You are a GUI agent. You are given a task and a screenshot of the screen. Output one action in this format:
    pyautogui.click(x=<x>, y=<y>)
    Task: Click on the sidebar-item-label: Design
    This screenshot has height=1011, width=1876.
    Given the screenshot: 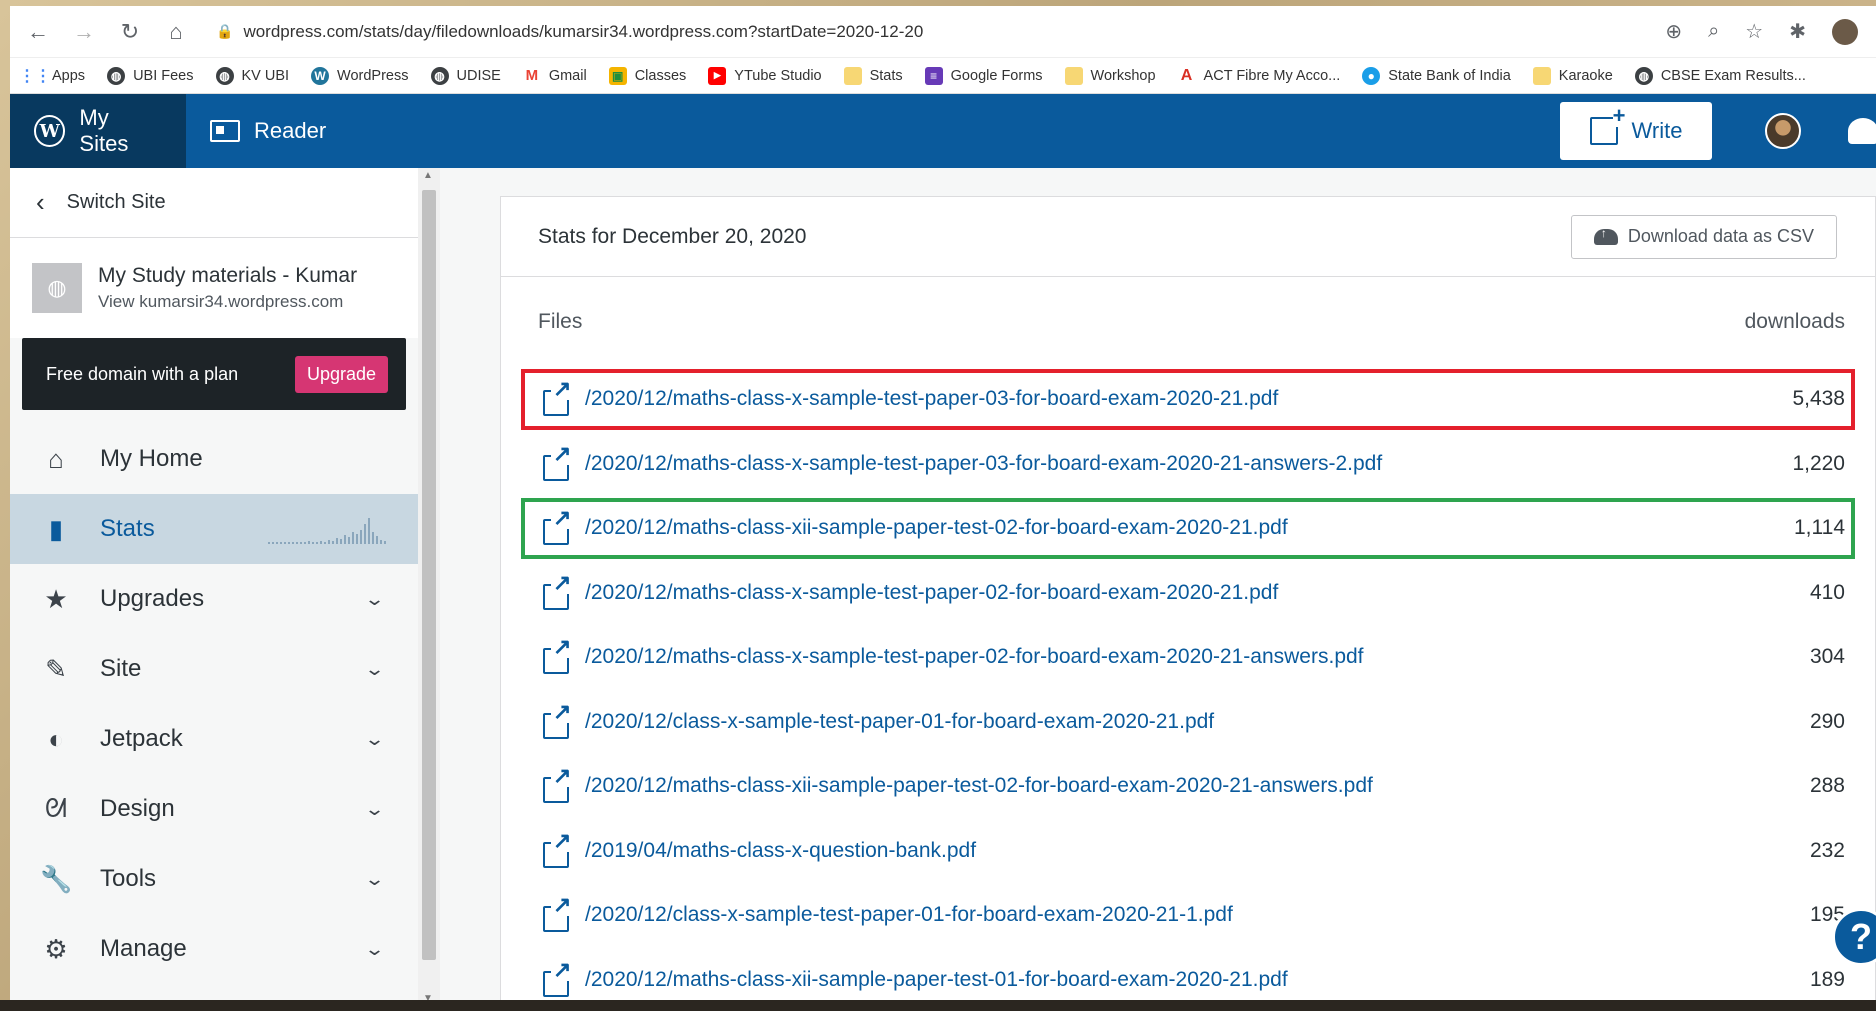 What is the action you would take?
    pyautogui.click(x=137, y=808)
    